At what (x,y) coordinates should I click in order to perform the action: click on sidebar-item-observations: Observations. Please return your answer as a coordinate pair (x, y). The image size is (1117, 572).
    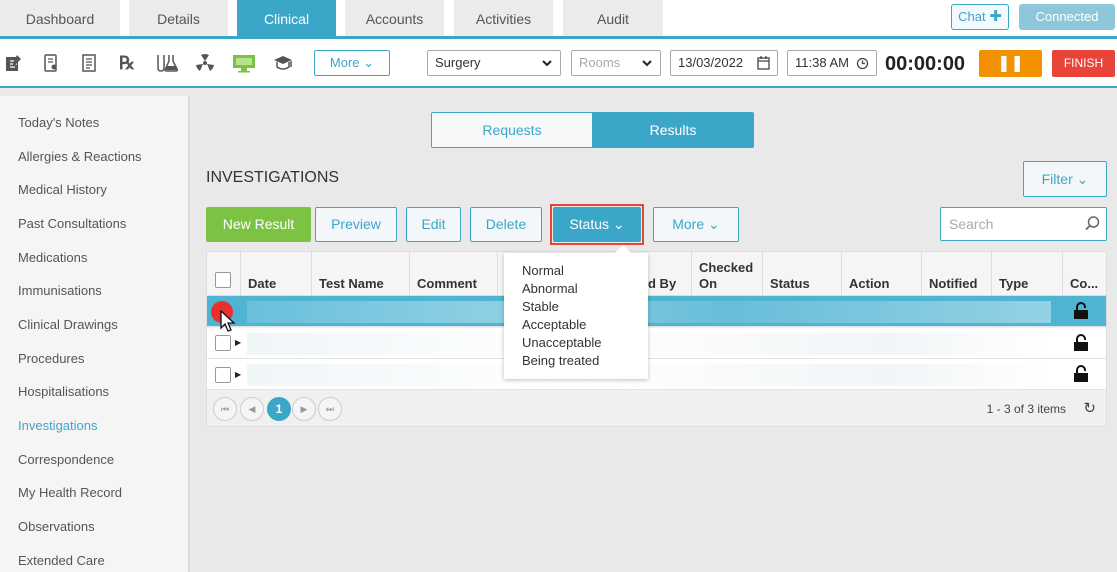
    Looking at the image, I should click on (56, 526).